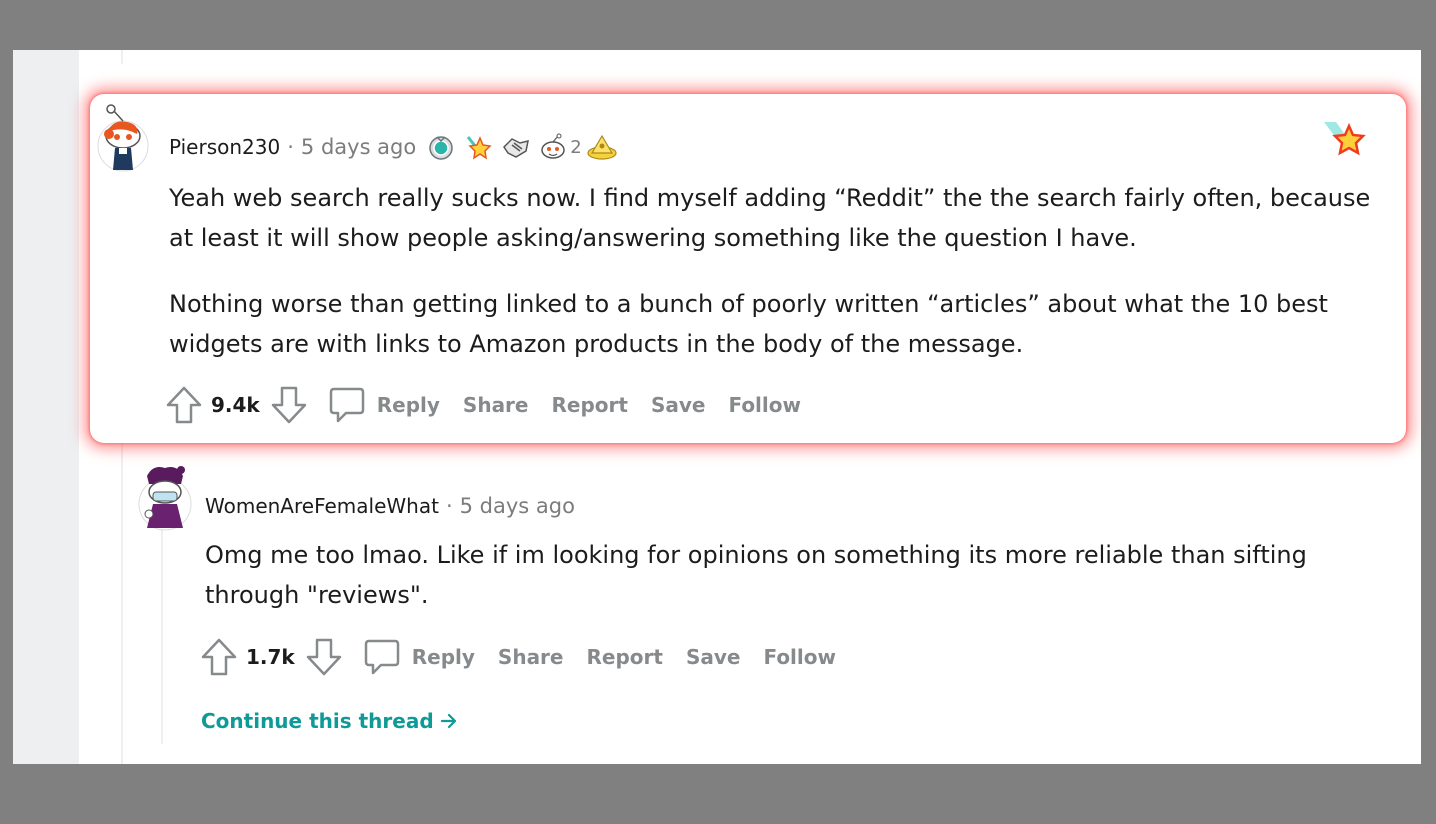 This screenshot has width=1436, height=824. What do you see at coordinates (602, 147) in the screenshot?
I see `gold-pyramid-award-icon` at bounding box center [602, 147].